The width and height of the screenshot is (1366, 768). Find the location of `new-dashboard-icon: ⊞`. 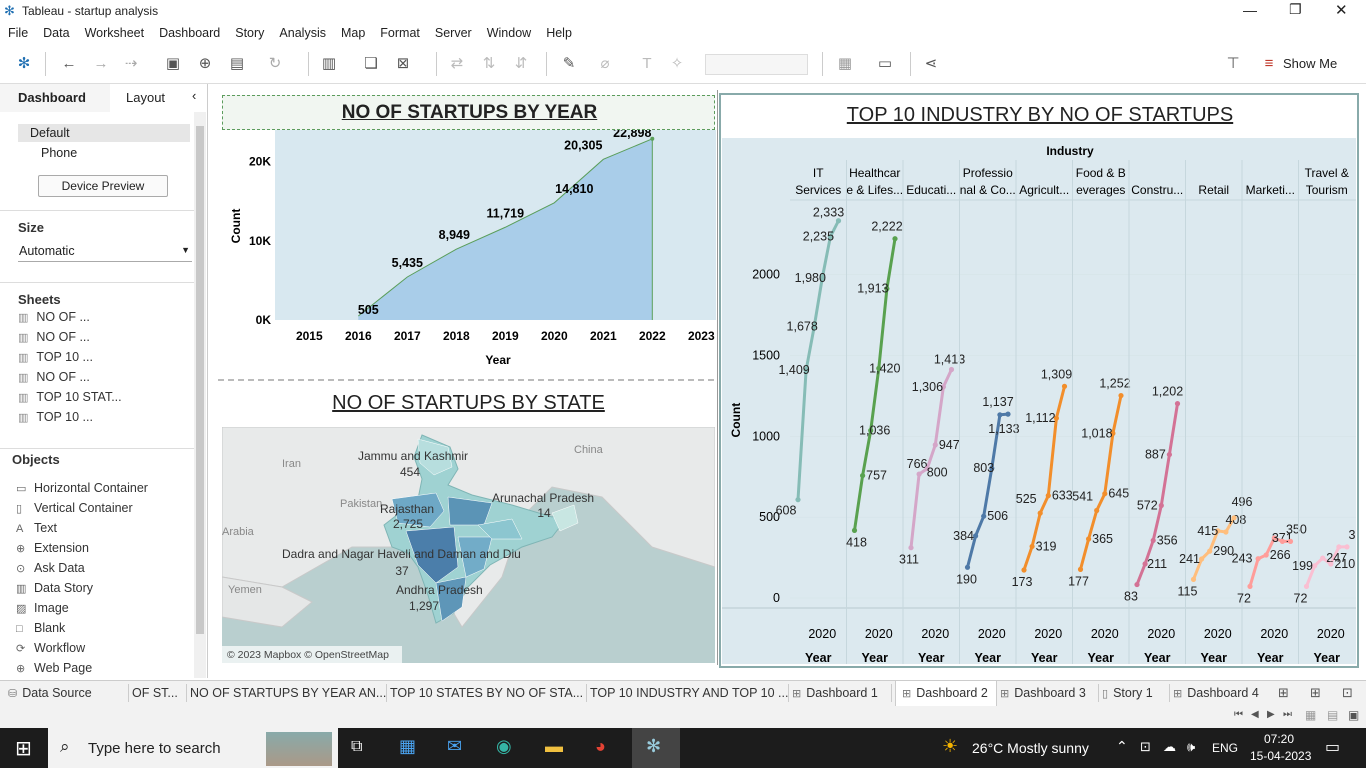

new-dashboard-icon: ⊞ is located at coordinates (1315, 693).